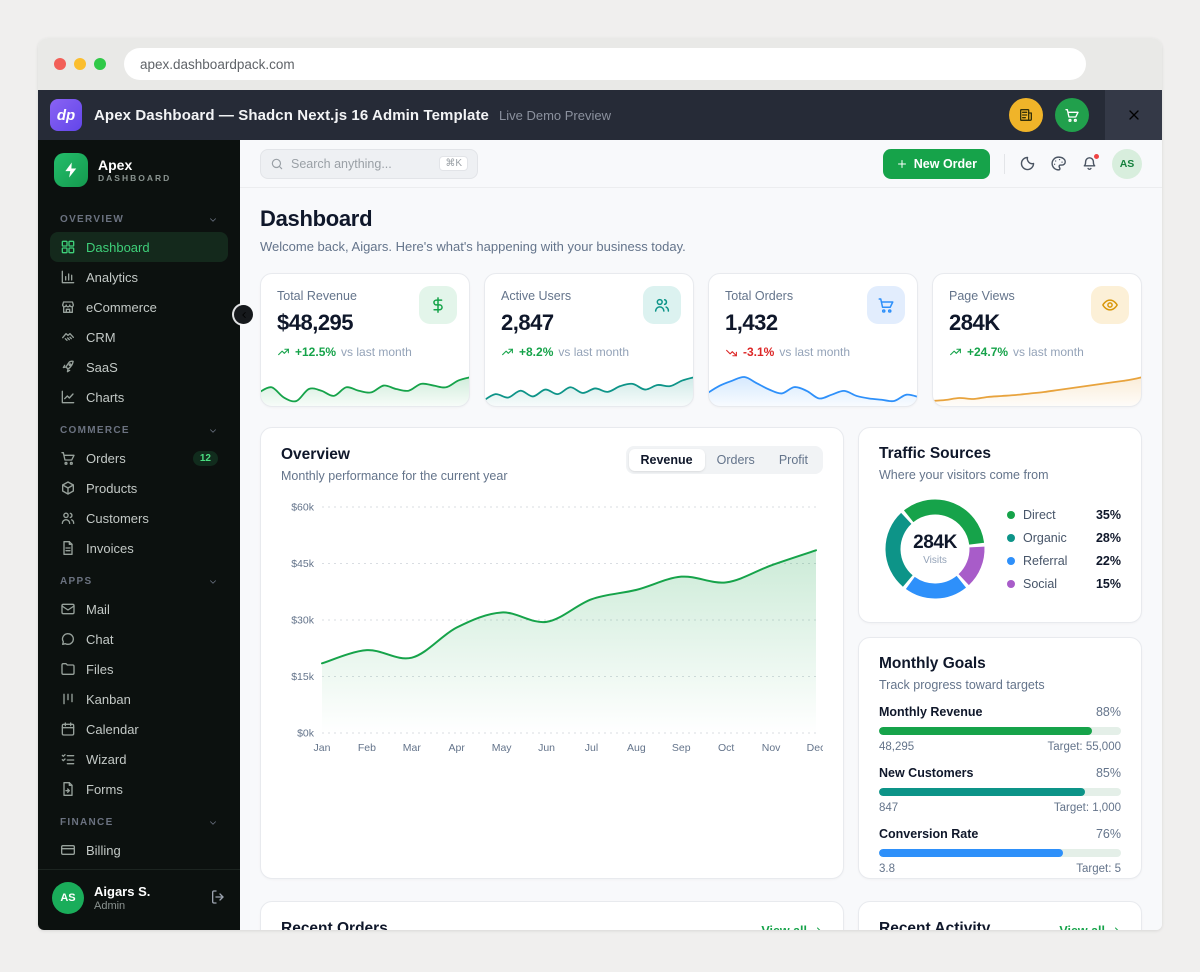 The image size is (1200, 972). What do you see at coordinates (139, 427) in the screenshot?
I see `section-commerce: COMMERCE` at bounding box center [139, 427].